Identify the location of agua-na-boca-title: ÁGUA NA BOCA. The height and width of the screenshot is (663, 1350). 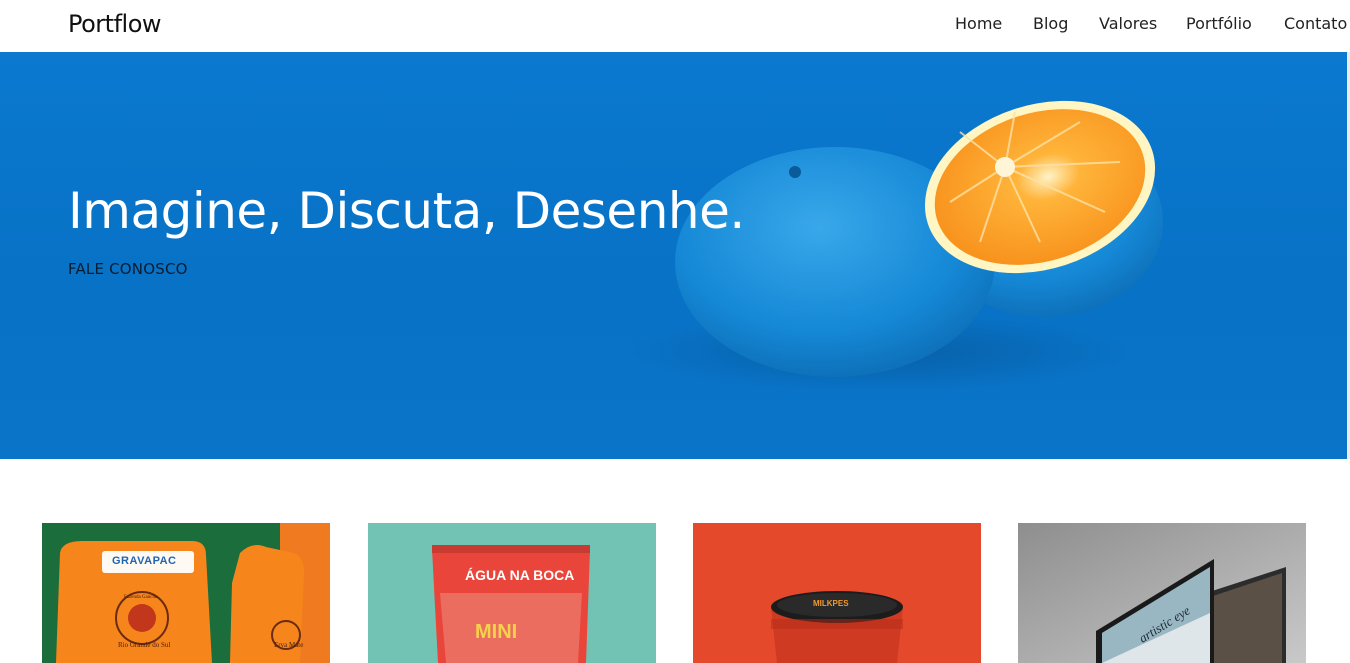
(520, 575).